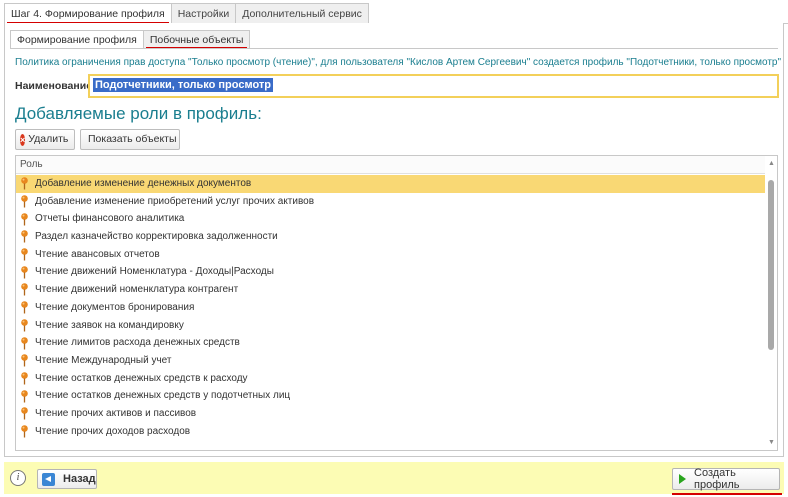  Describe the element at coordinates (79, 479) in the screenshot. I see `back-label: Назад` at that location.